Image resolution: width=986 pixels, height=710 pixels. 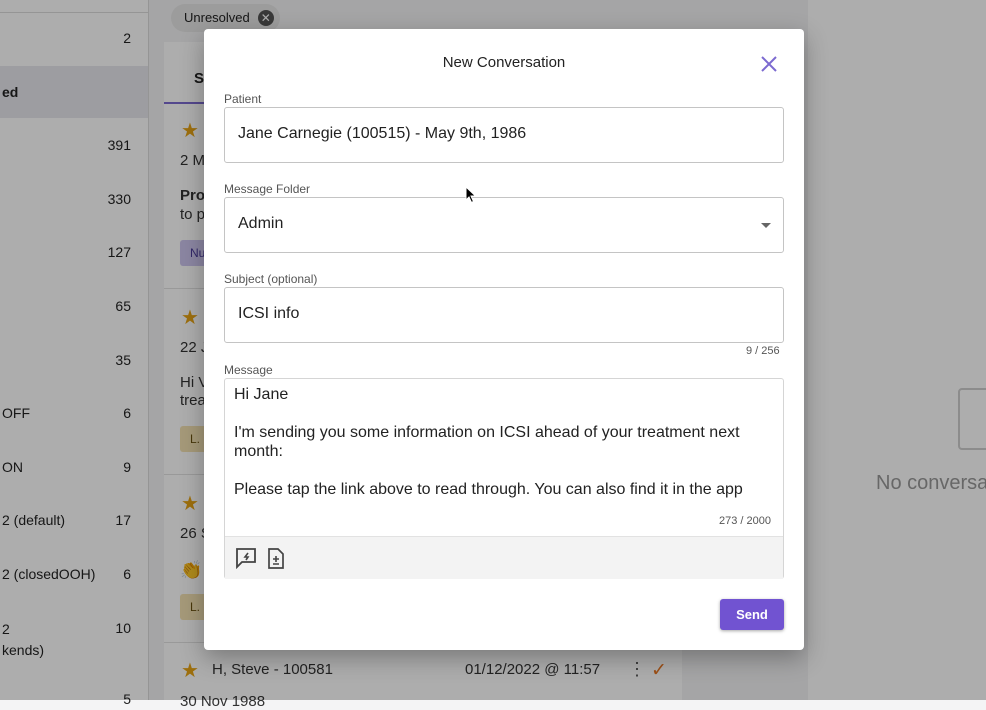 I want to click on quick-reply-icon, so click(x=246, y=558).